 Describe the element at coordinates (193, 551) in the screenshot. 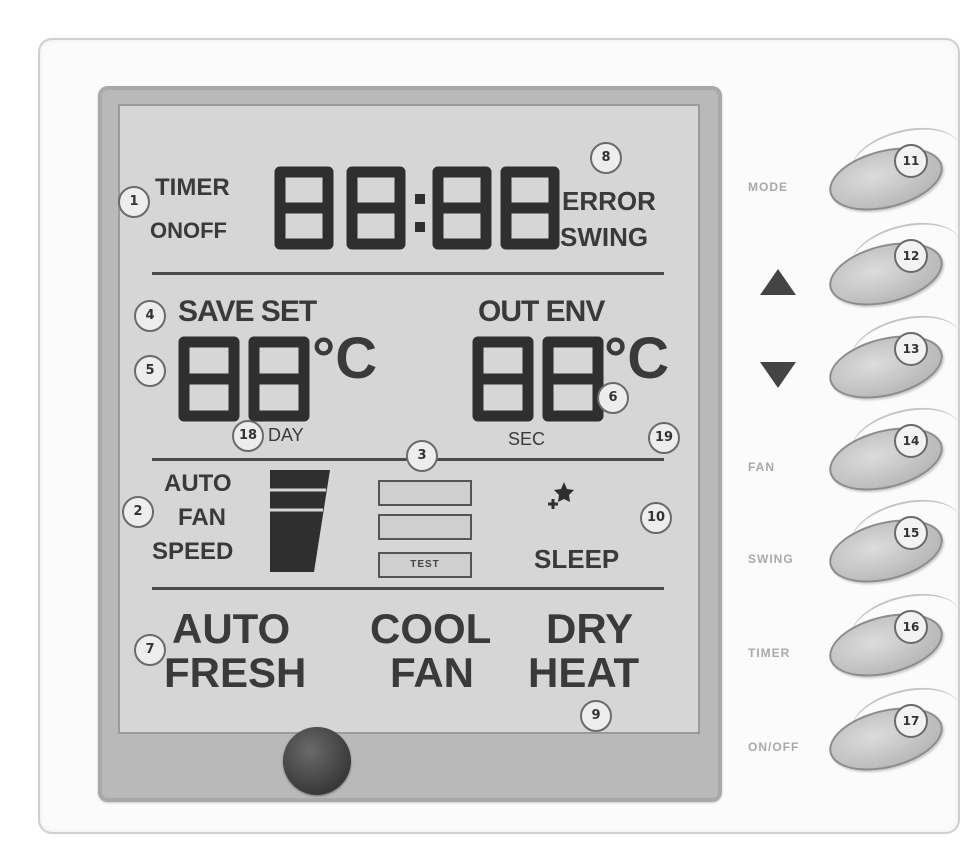

I see `fan-speed-label: SPEED` at that location.